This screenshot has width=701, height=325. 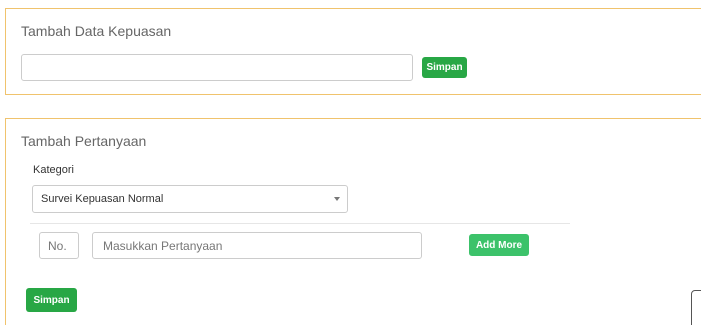 What do you see at coordinates (300, 223) in the screenshot?
I see `divider` at bounding box center [300, 223].